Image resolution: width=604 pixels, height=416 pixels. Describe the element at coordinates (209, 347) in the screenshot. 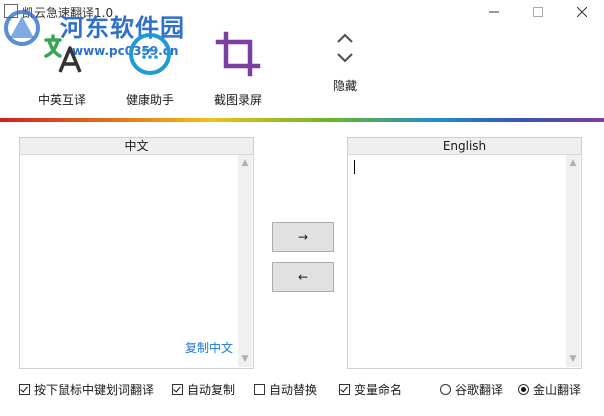

I see `copy-chinese-link: 复制中文` at that location.